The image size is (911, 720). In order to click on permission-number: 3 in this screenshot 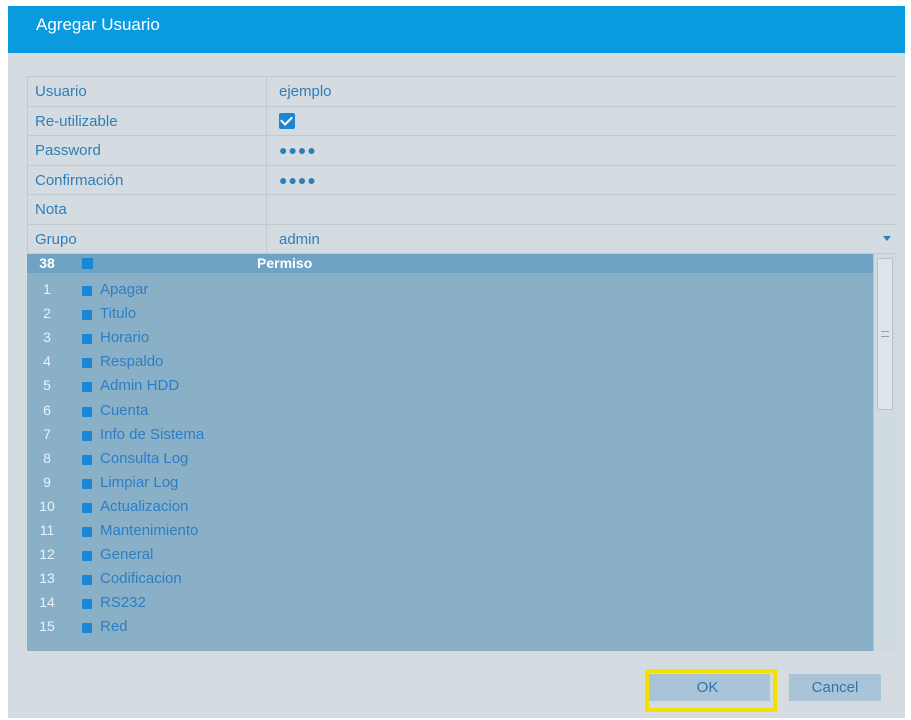, I will do `click(47, 337)`.